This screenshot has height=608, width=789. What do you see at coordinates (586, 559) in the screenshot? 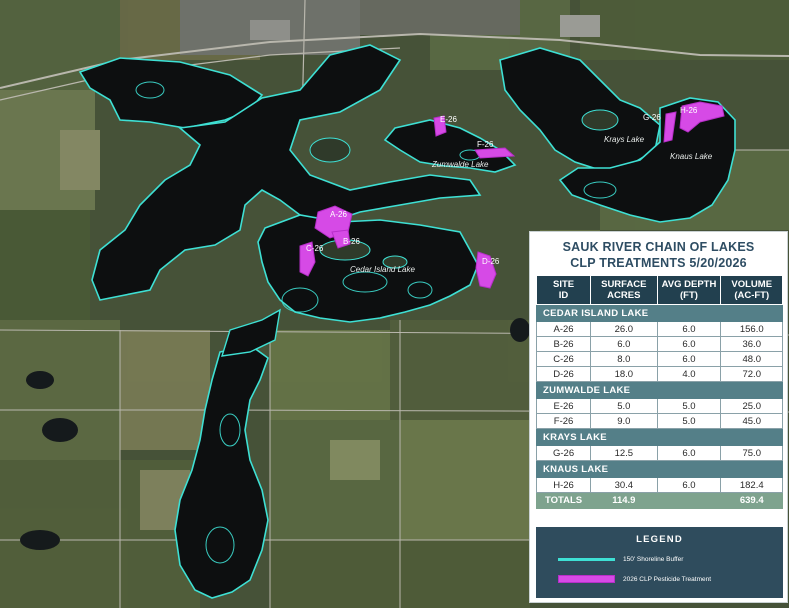
I see `buffer-line-swatch` at bounding box center [586, 559].